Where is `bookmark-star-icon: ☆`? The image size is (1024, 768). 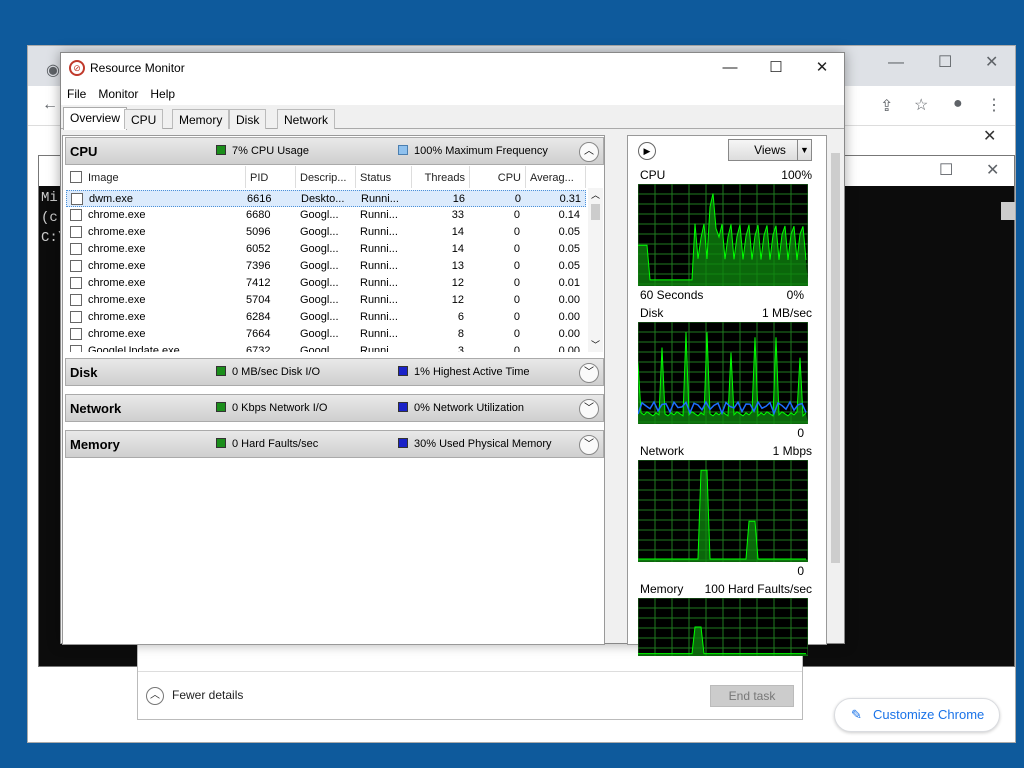 bookmark-star-icon: ☆ is located at coordinates (921, 105).